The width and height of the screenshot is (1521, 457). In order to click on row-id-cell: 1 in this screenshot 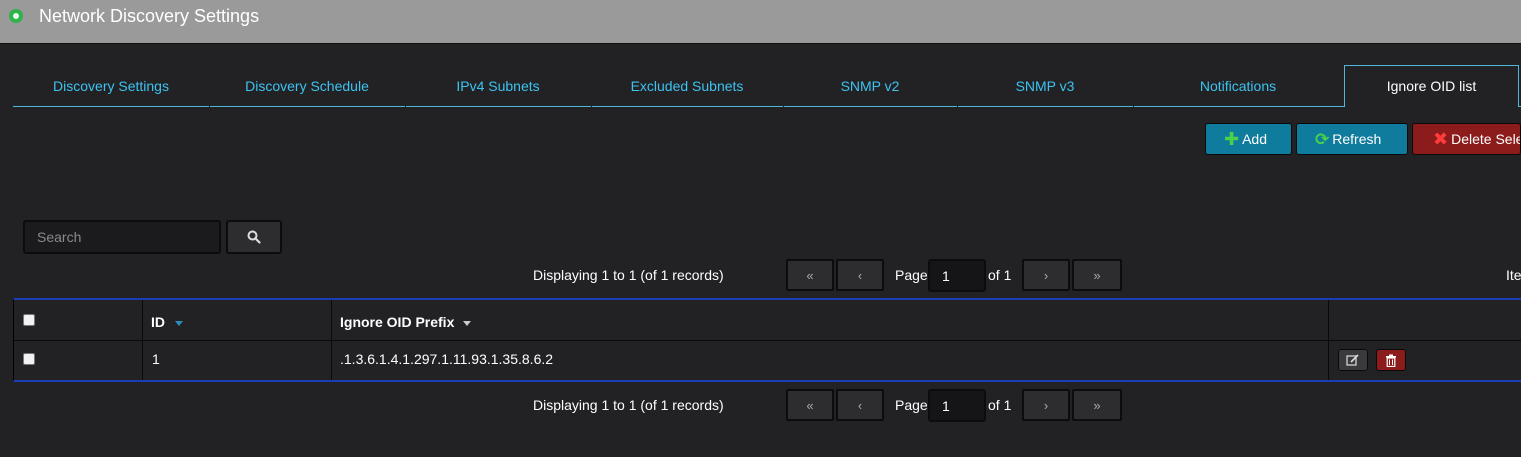, I will do `click(237, 360)`.